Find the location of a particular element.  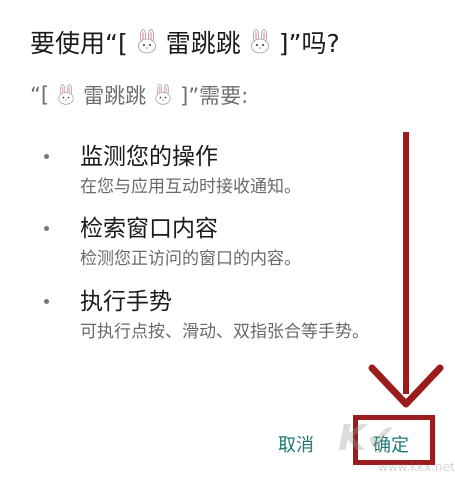

permission-title: 检索窗口内容 is located at coordinates (149, 229).